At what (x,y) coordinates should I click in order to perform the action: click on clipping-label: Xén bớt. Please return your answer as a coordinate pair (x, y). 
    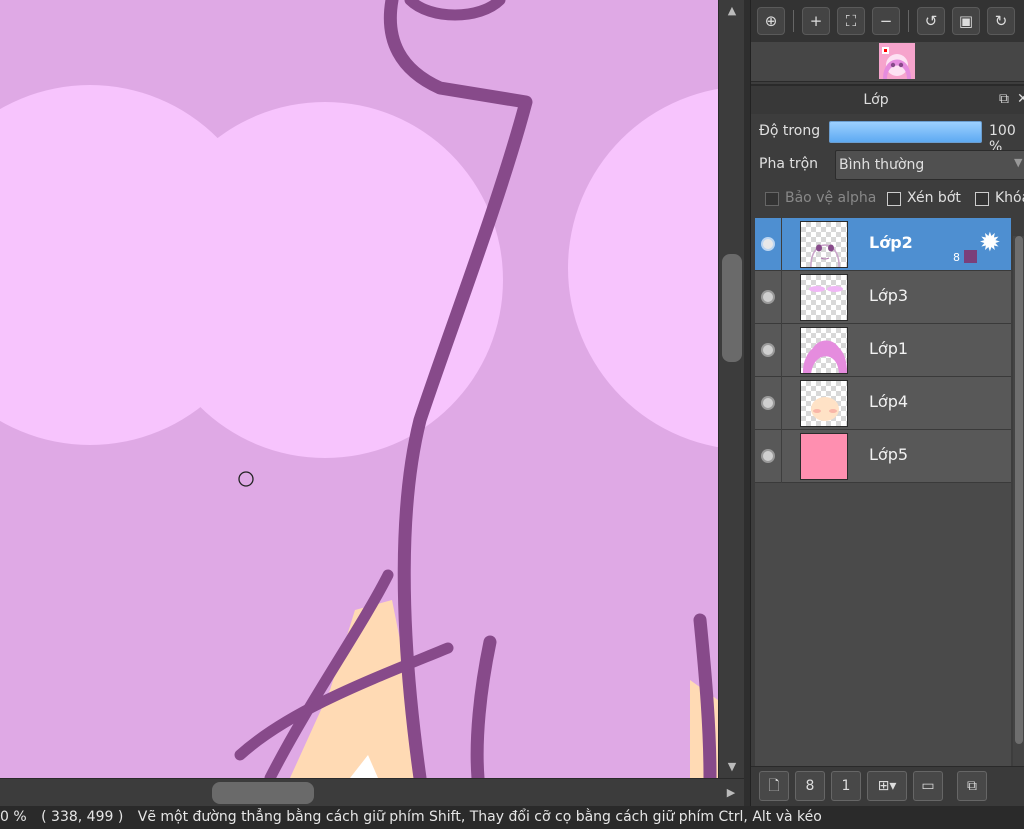
    Looking at the image, I should click on (934, 198).